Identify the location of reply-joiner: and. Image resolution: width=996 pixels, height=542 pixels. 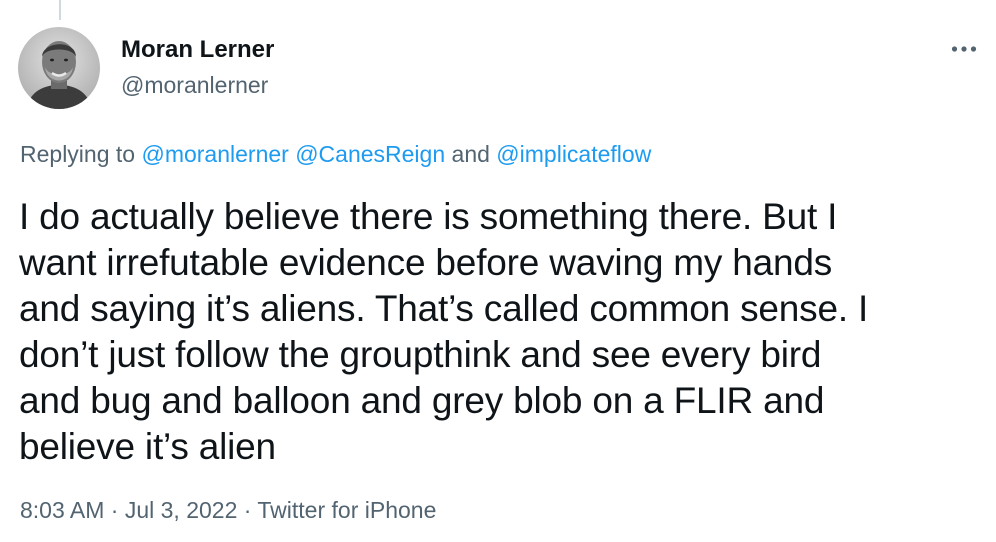
(471, 154).